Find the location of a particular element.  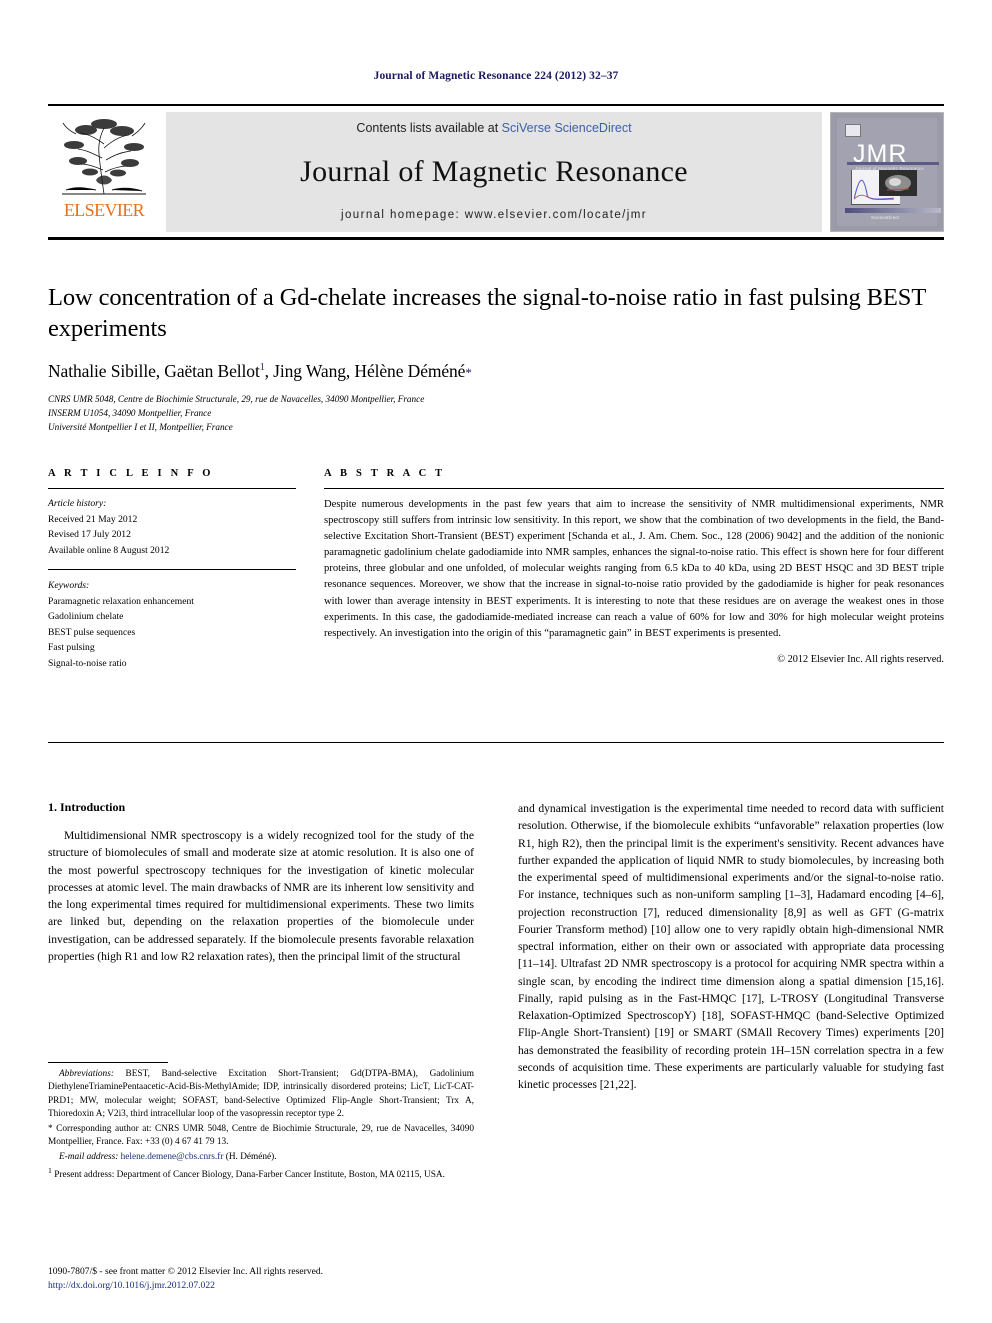

keyword-item: Fast pulsing is located at coordinates (71, 648).